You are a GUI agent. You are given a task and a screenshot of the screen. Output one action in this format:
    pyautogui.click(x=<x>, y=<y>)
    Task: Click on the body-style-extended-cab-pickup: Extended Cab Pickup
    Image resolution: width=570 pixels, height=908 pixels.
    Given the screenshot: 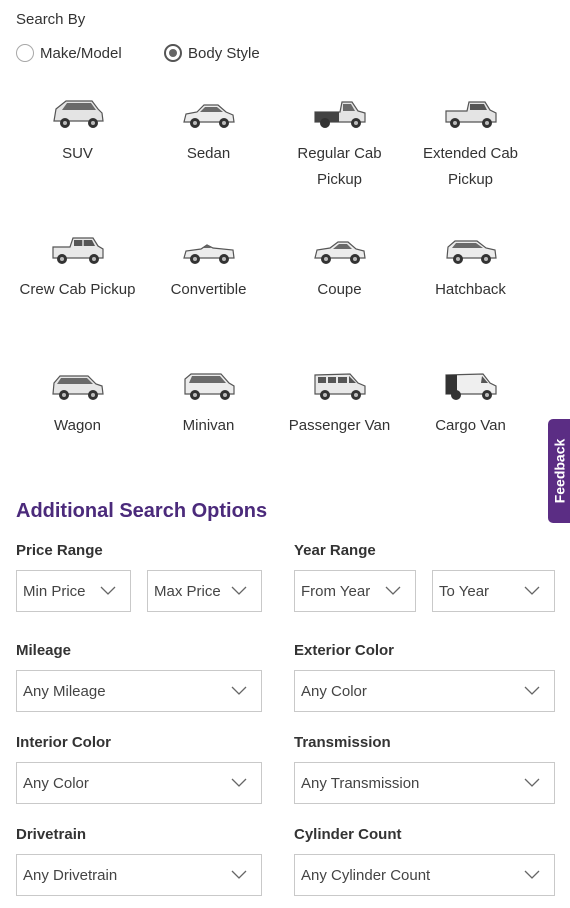 What is the action you would take?
    pyautogui.click(x=470, y=144)
    